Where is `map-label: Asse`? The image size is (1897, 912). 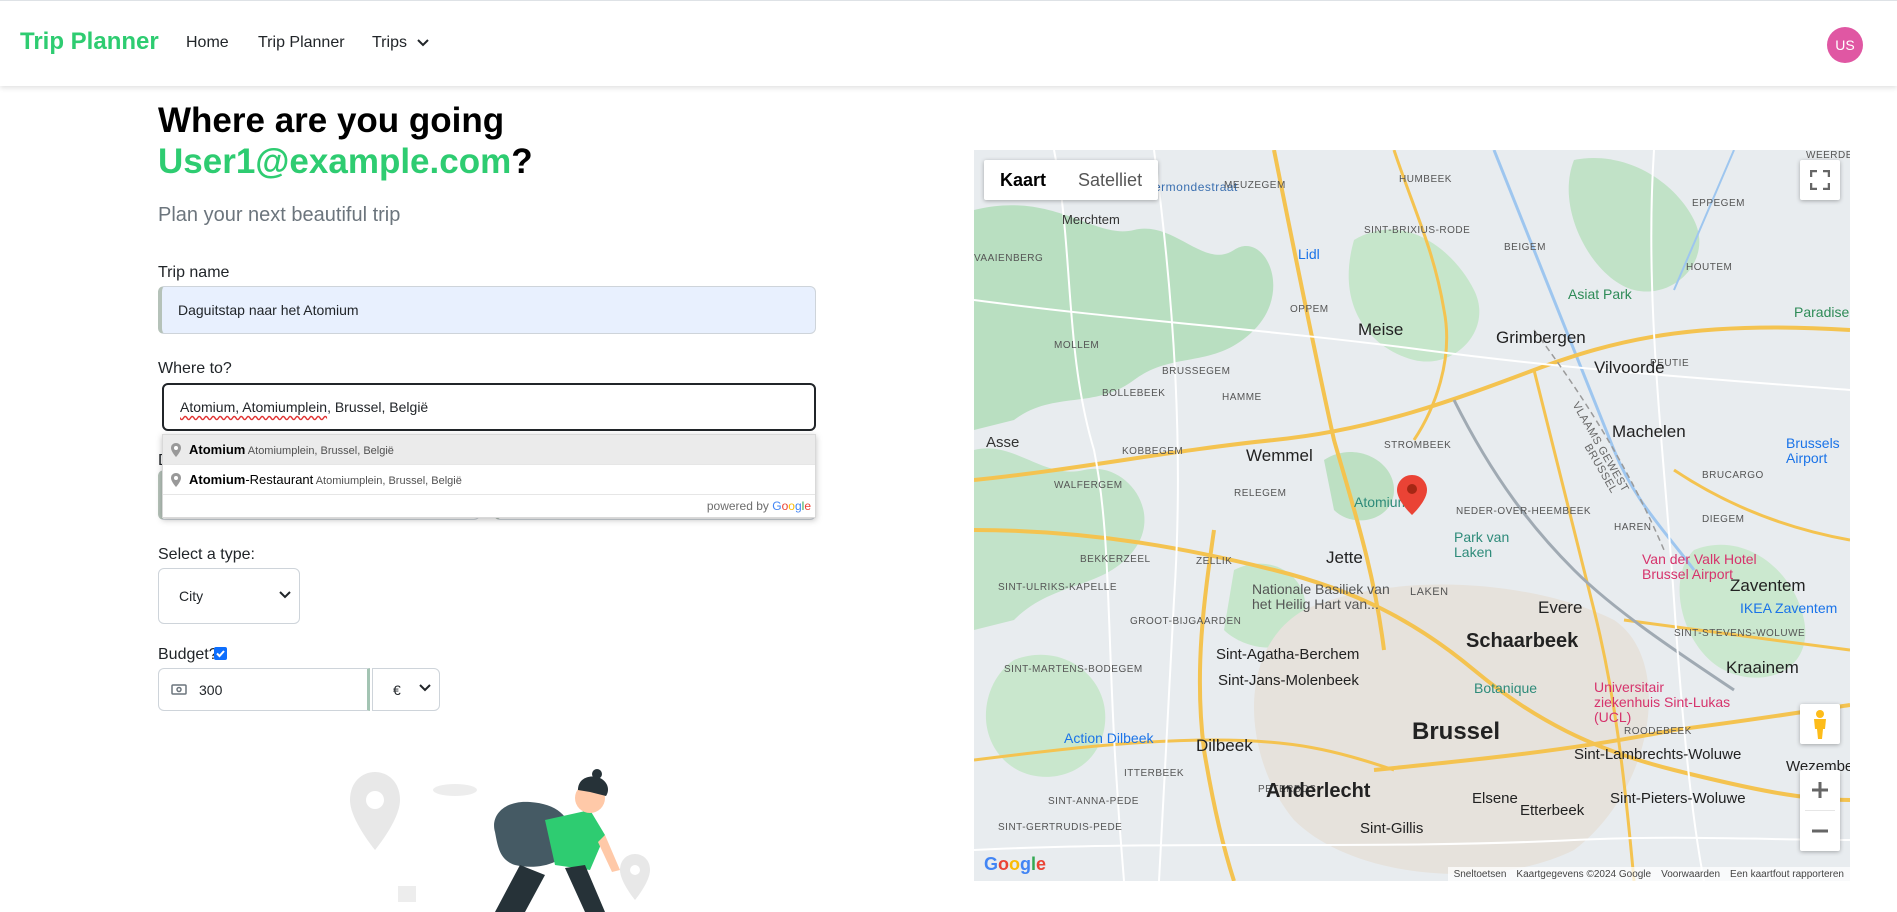 map-label: Asse is located at coordinates (1003, 442).